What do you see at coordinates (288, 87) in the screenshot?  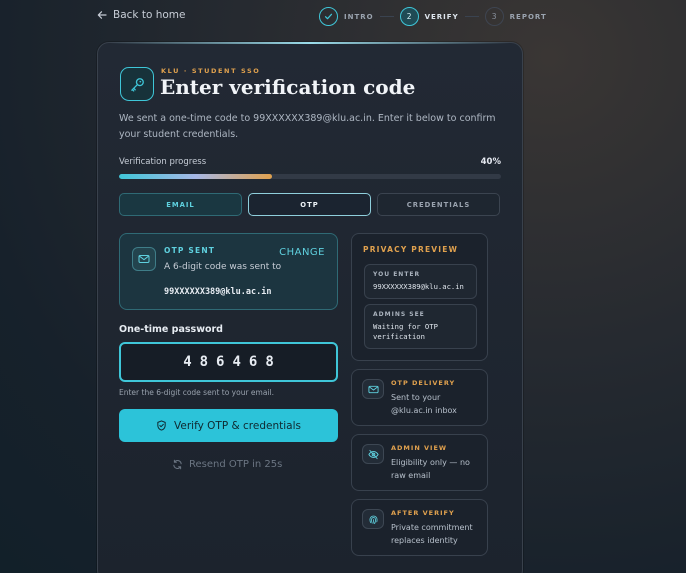 I see `page-title: Enter verification code` at bounding box center [288, 87].